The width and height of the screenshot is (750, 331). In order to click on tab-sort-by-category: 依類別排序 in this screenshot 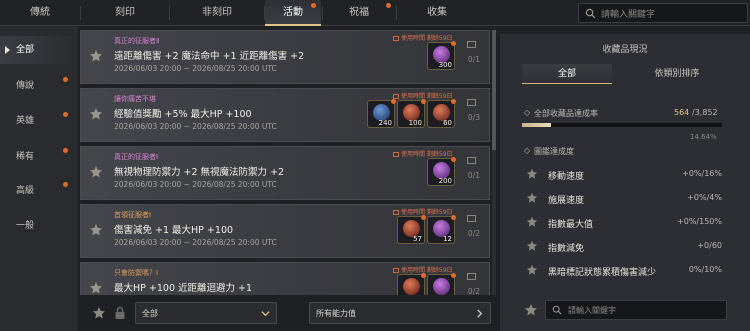, I will do `click(677, 74)`.